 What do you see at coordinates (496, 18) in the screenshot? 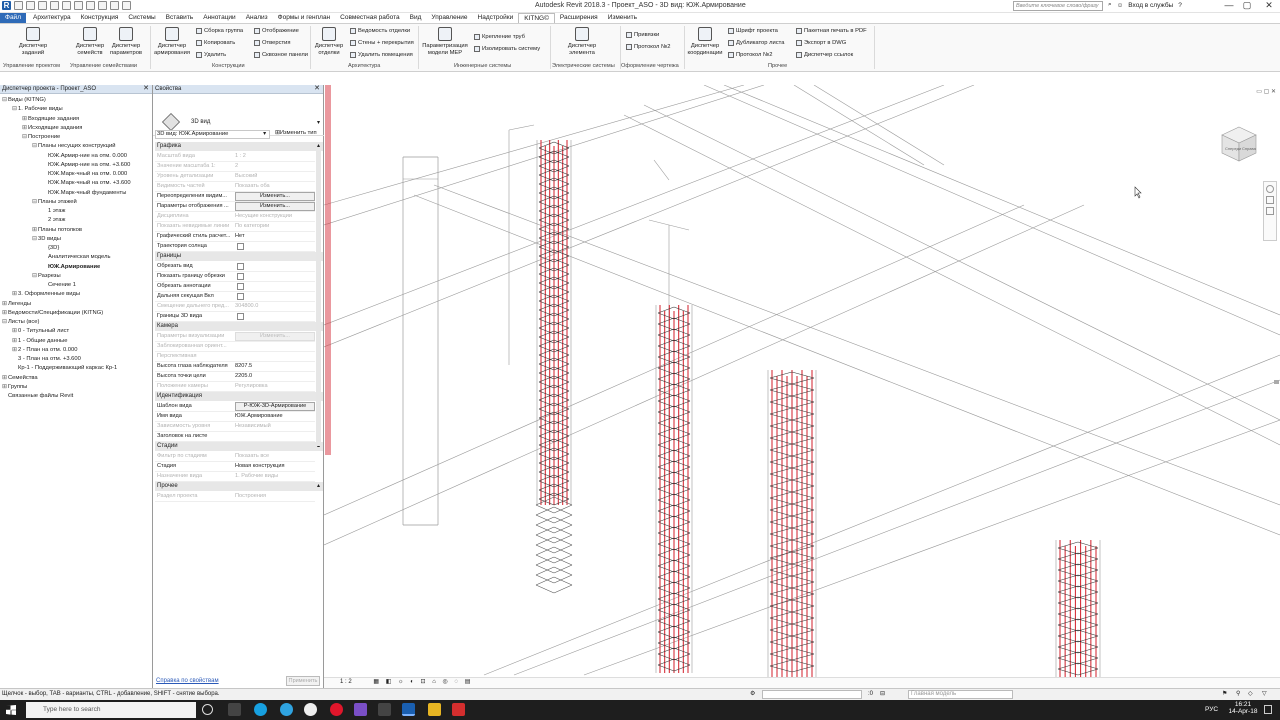
I see `tab-11: Надстройки` at bounding box center [496, 18].